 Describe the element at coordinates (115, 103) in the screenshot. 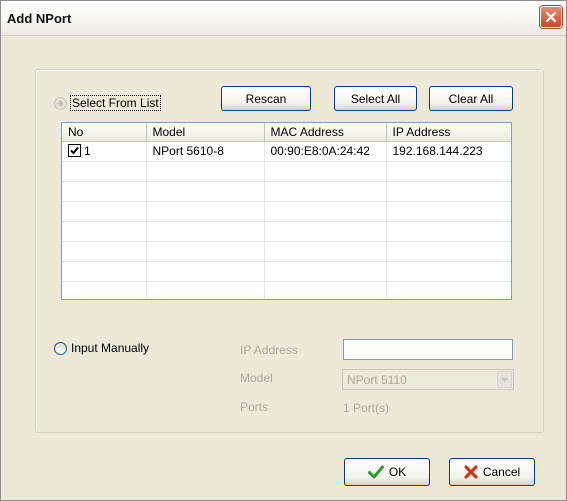

I see `select-from-list-label: Select From List` at that location.